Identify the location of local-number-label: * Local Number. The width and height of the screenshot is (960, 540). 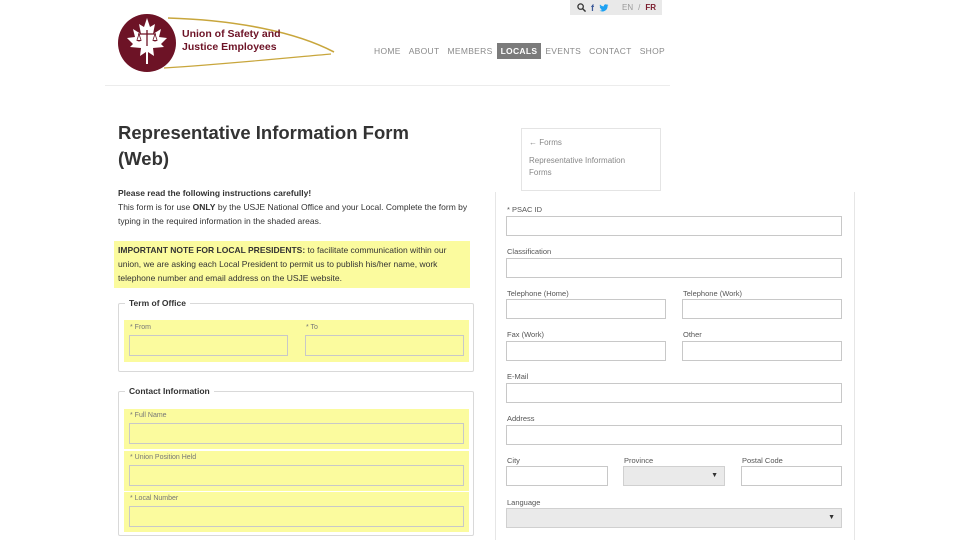
(154, 498).